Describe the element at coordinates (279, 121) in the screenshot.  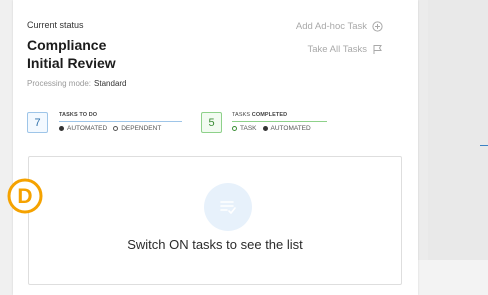
I see `tasks-completed-rule` at that location.